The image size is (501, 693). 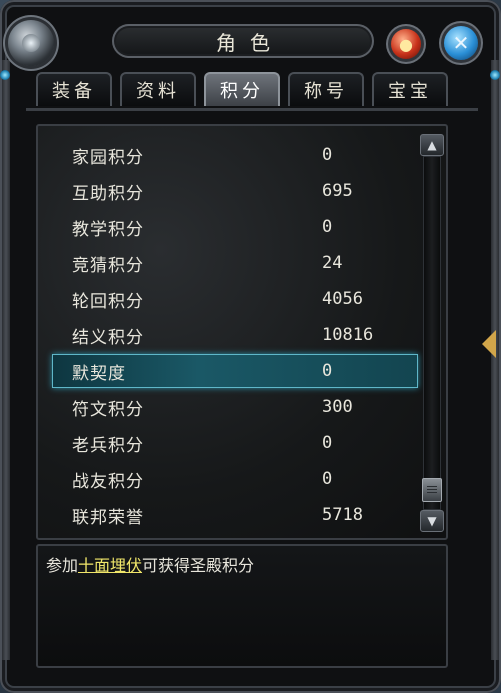 What do you see at coordinates (342, 299) in the screenshot?
I see `score-value: 4056` at bounding box center [342, 299].